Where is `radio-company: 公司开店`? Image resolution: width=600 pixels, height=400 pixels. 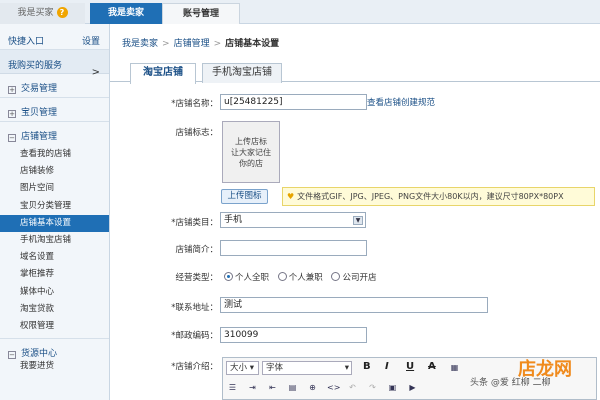
radio-company: 公司开店 is located at coordinates (354, 277).